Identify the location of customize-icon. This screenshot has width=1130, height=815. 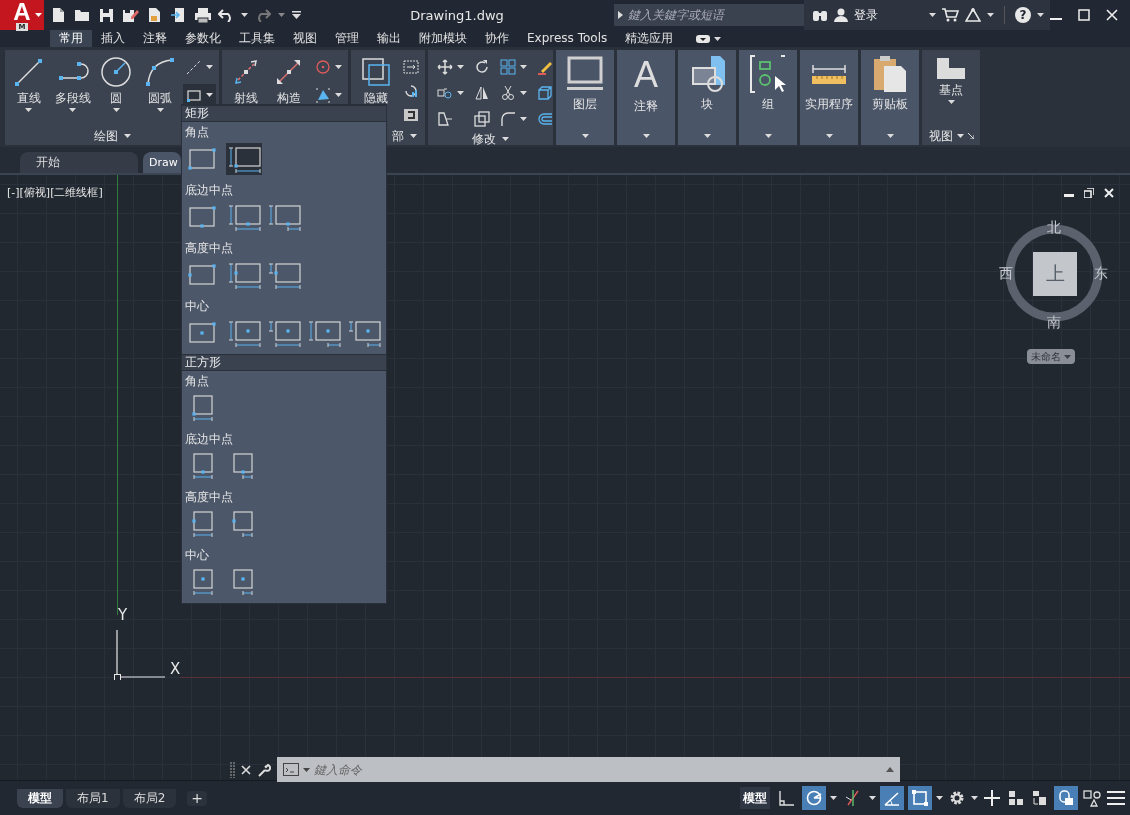
(296, 15).